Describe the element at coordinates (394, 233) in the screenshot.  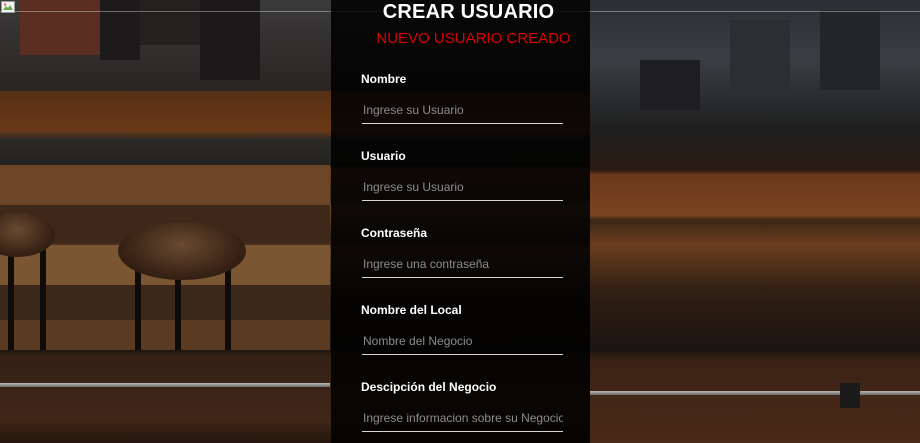
I see `contrasena-label: Contraseña` at that location.